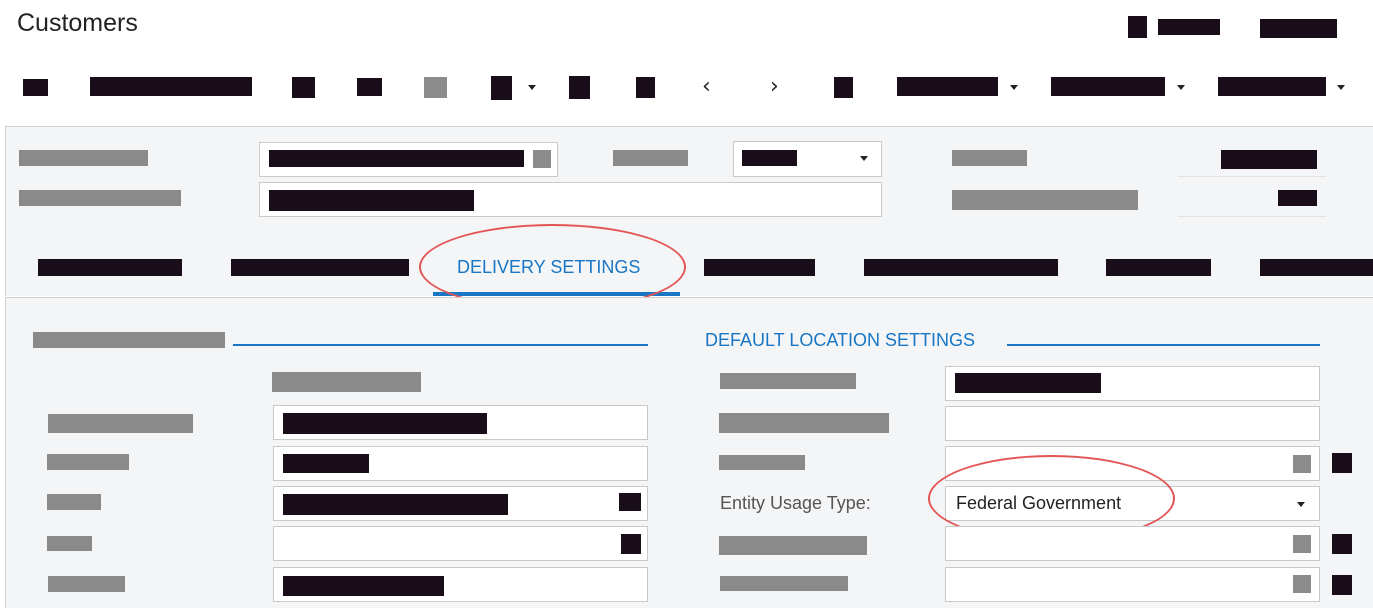 The image size is (1373, 608). I want to click on entity-usage-type-label: Entity Usage Type:, so click(795, 503).